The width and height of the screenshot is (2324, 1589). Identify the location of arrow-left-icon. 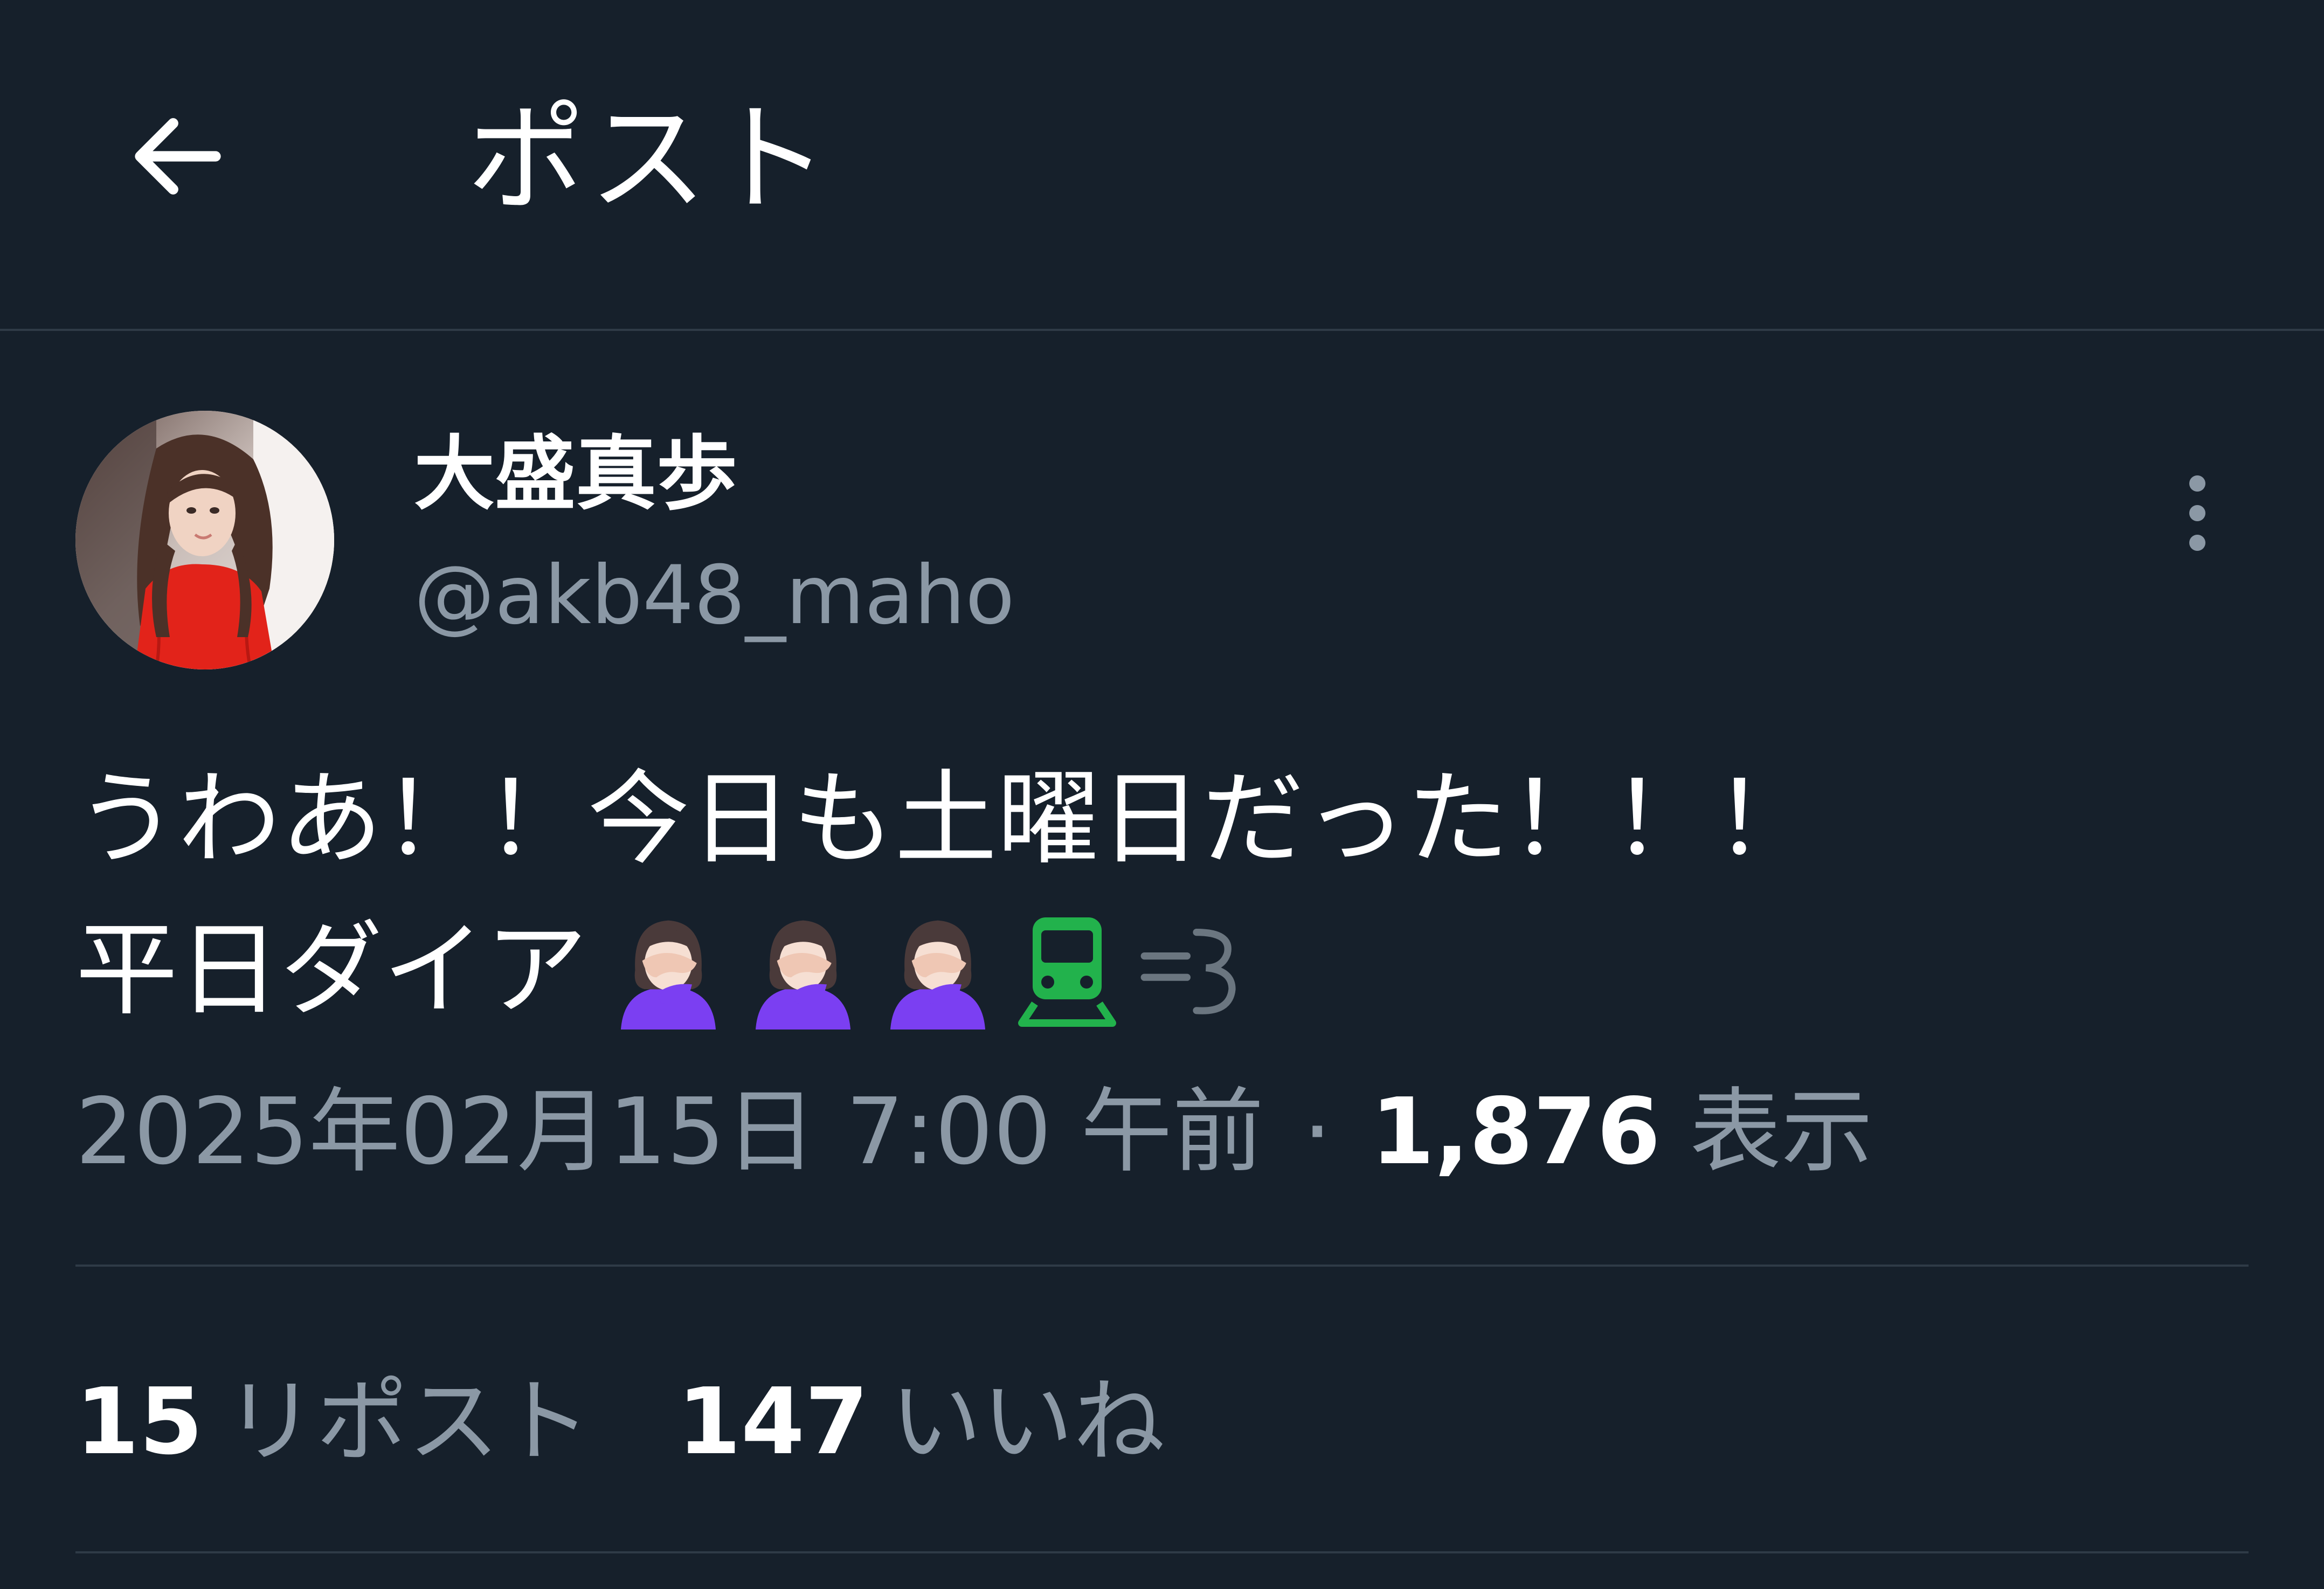
(178, 156).